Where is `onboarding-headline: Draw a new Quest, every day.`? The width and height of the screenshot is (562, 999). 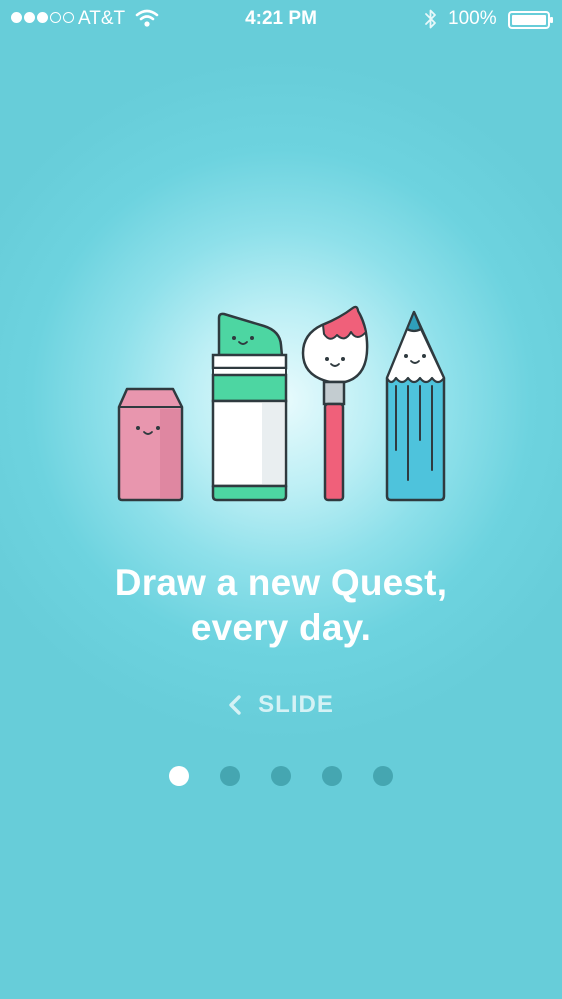 onboarding-headline: Draw a new Quest, every day. is located at coordinates (281, 605).